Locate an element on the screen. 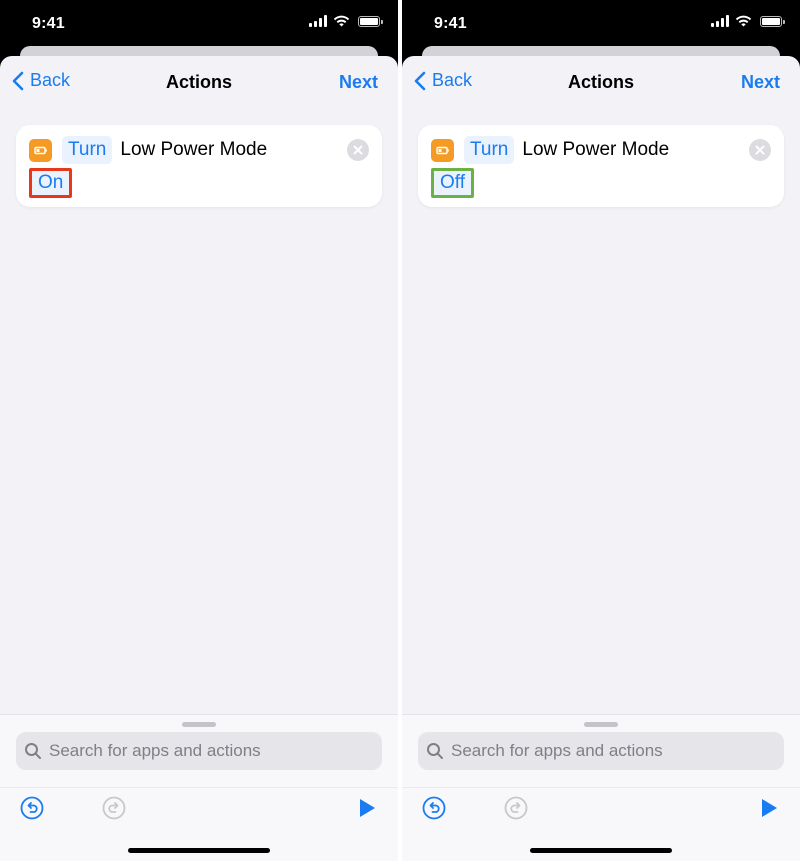  action-card: Turn Low Power Mode Off is located at coordinates (601, 166).